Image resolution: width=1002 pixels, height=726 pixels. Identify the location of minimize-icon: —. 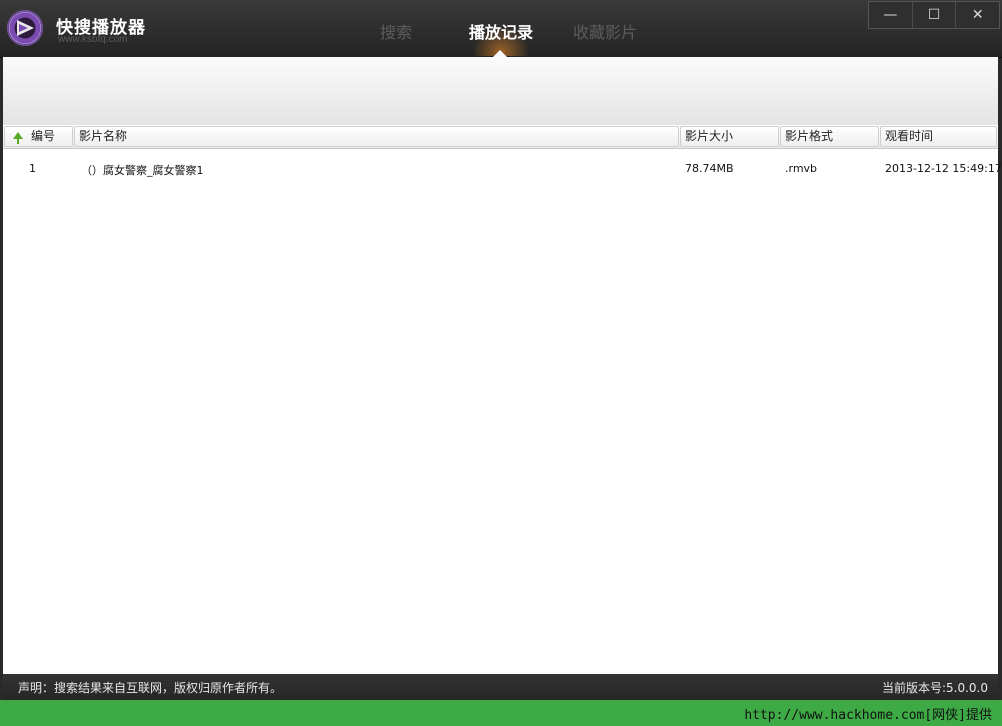
(890, 15).